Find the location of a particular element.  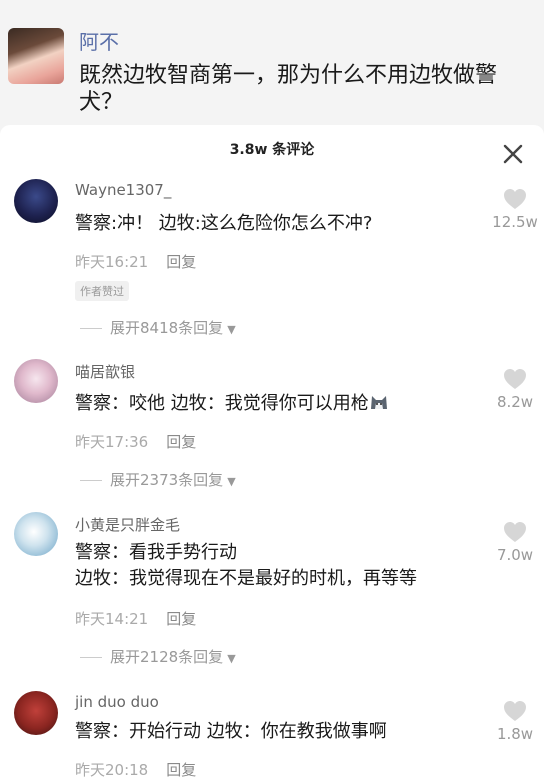

comment-text: 警察：咬他 边牧：我觉得你可以用枪 is located at coordinates (275, 404).